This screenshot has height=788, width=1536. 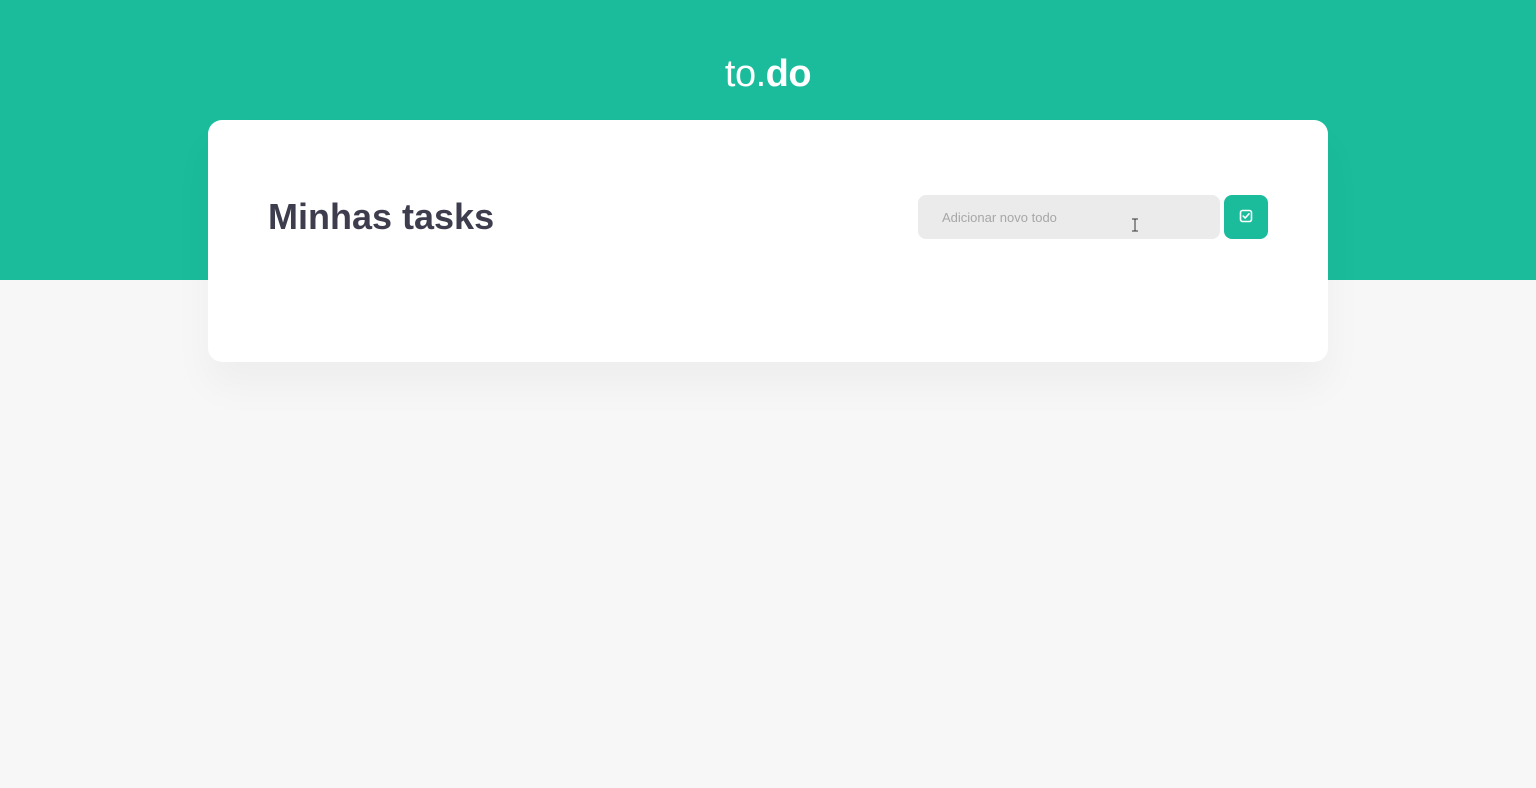 I want to click on app-logo: to.do, so click(x=768, y=74).